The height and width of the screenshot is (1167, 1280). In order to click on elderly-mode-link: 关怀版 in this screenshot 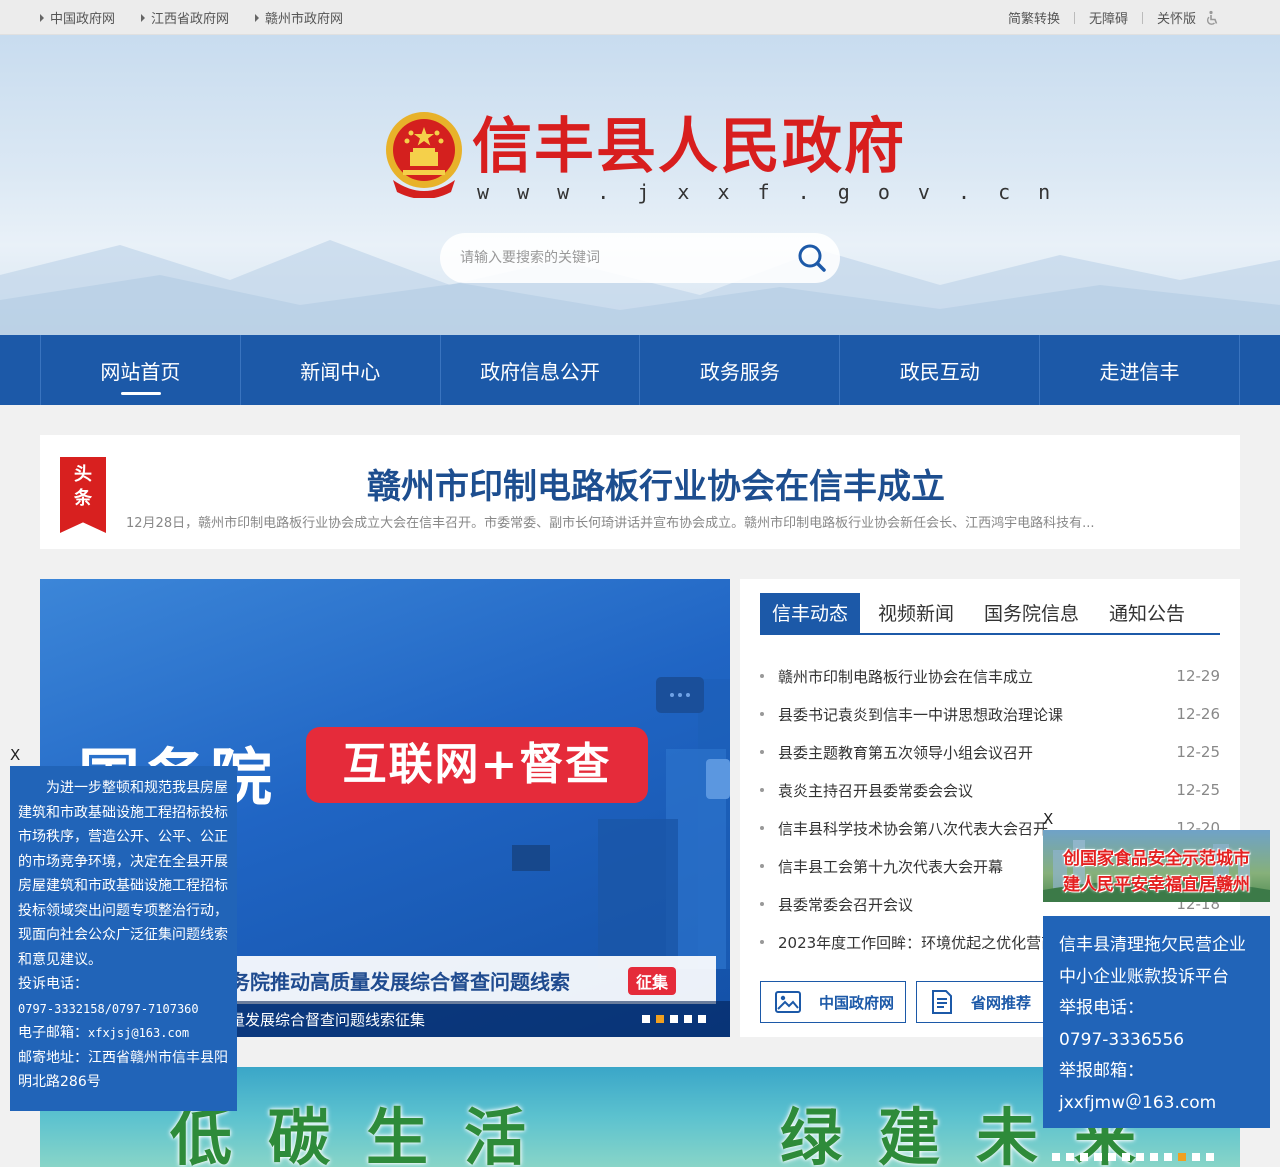, I will do `click(1176, 17)`.